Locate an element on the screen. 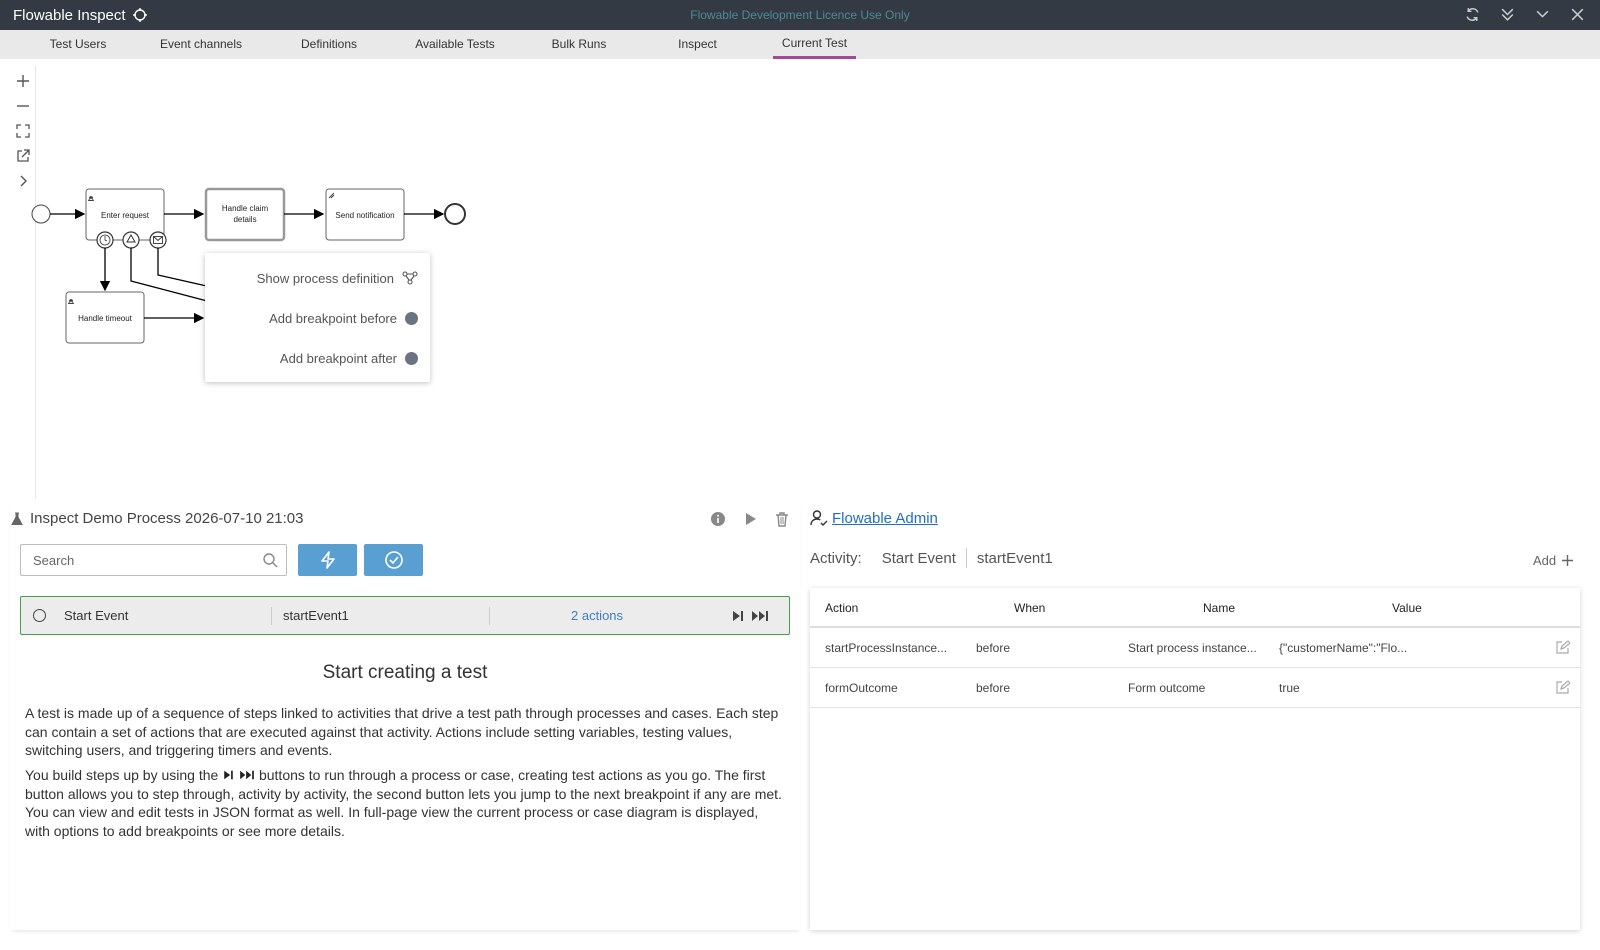 Image resolution: width=1600 pixels, height=950 pixels. trigger-event-button is located at coordinates (327, 560).